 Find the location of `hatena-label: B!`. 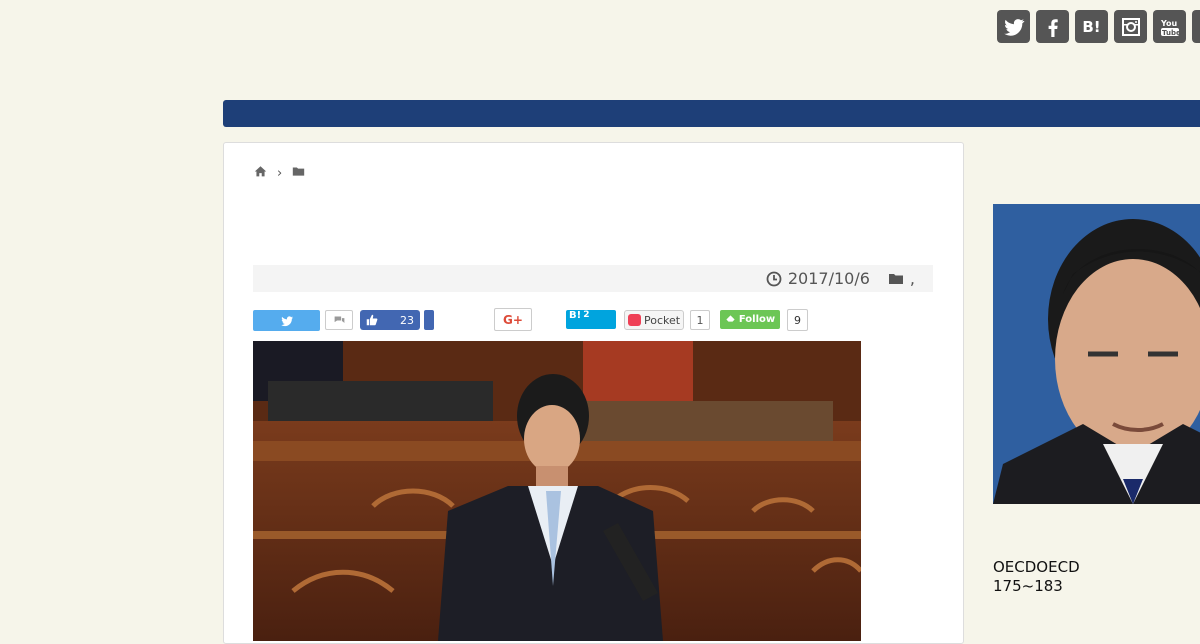

hatena-label: B! is located at coordinates (575, 315).